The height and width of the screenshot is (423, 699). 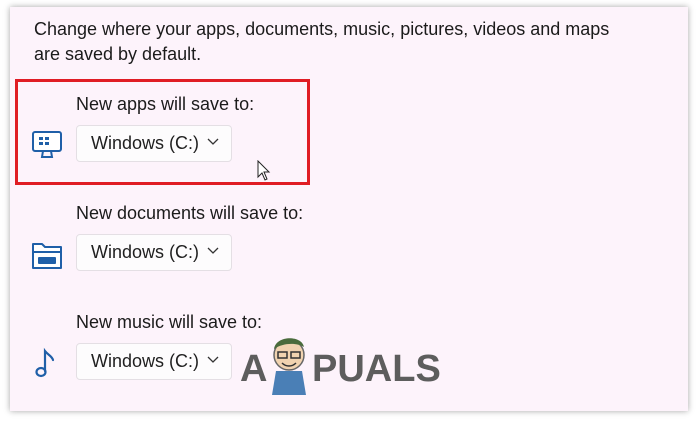 I want to click on description-line-2: are saved by default., so click(x=118, y=54).